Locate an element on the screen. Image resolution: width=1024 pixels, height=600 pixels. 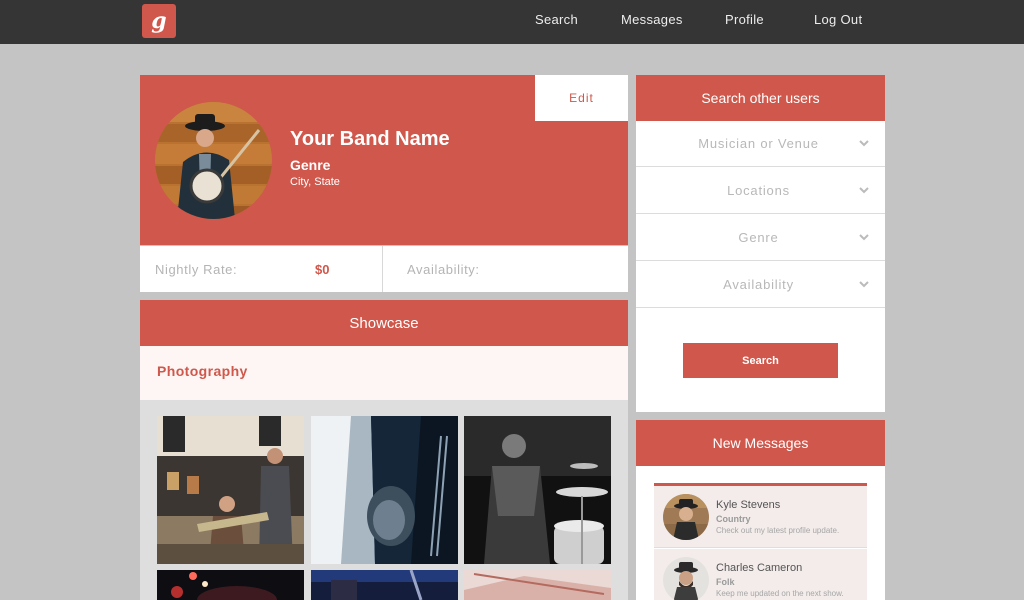
gallery-photo-stage-lights is located at coordinates (230, 585).